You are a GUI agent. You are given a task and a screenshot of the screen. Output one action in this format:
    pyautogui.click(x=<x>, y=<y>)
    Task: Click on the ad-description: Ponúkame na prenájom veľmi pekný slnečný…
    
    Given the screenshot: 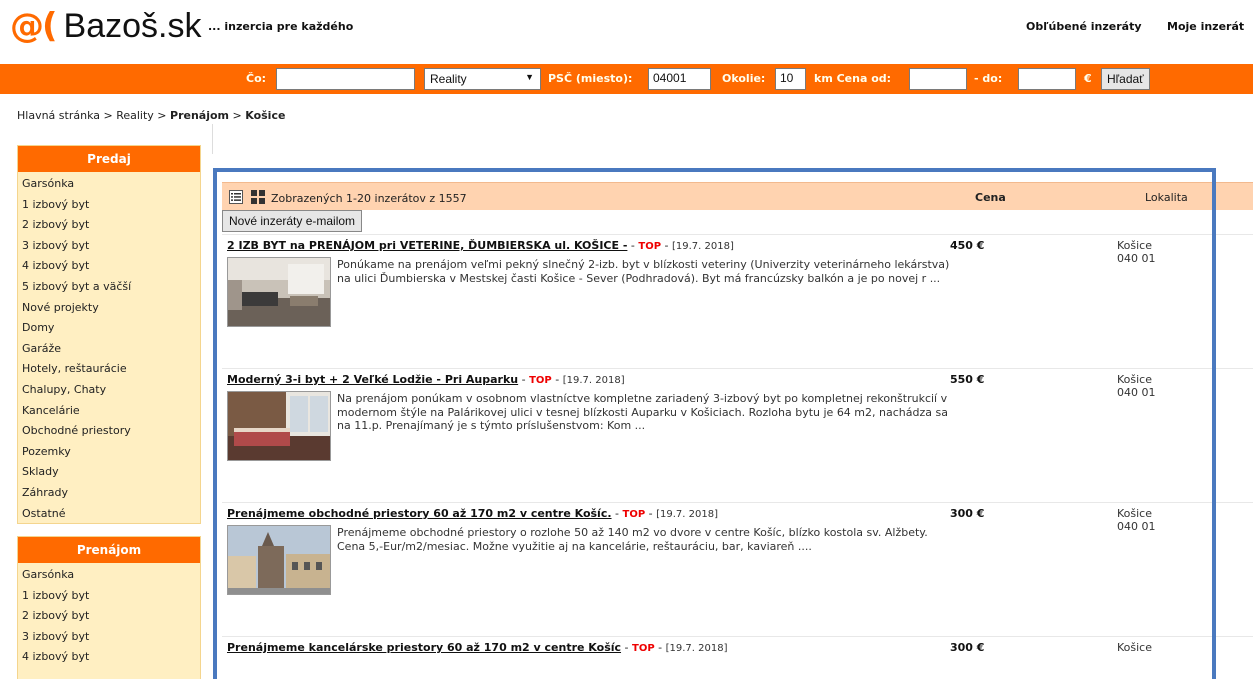 What is the action you would take?
    pyautogui.click(x=643, y=271)
    